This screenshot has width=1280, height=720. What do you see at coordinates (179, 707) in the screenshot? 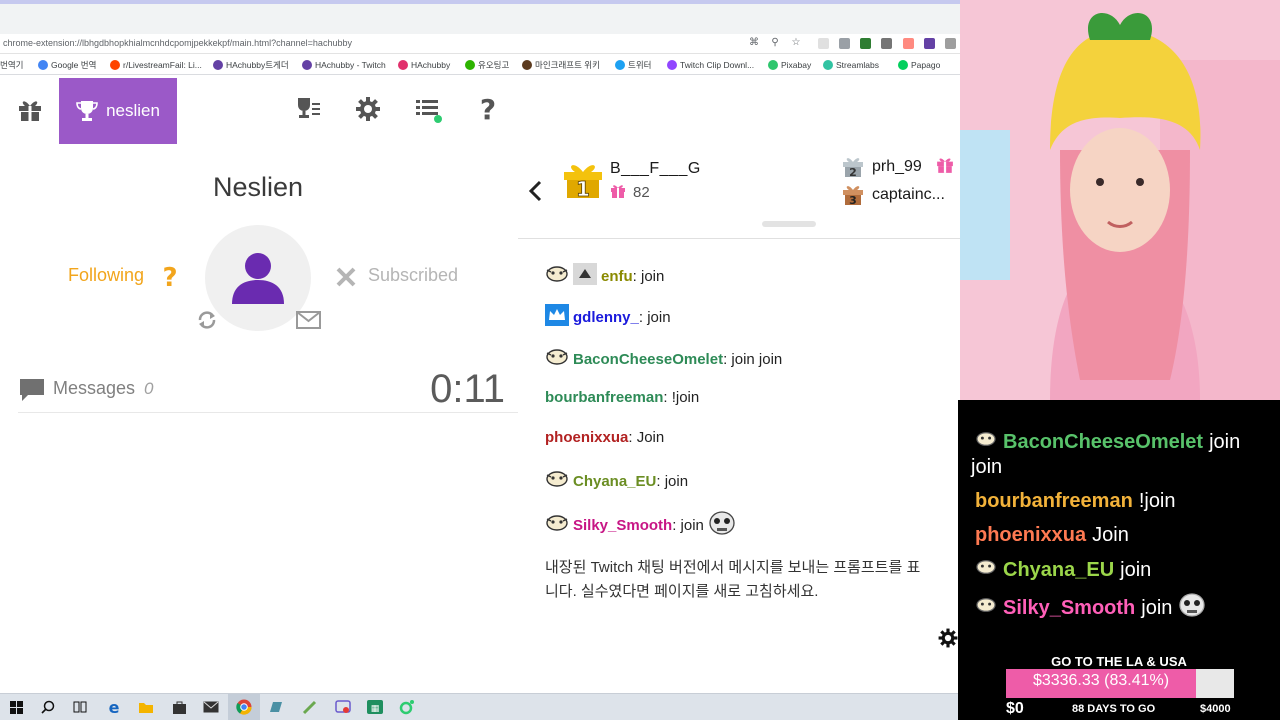
I see `store-icon` at bounding box center [179, 707].